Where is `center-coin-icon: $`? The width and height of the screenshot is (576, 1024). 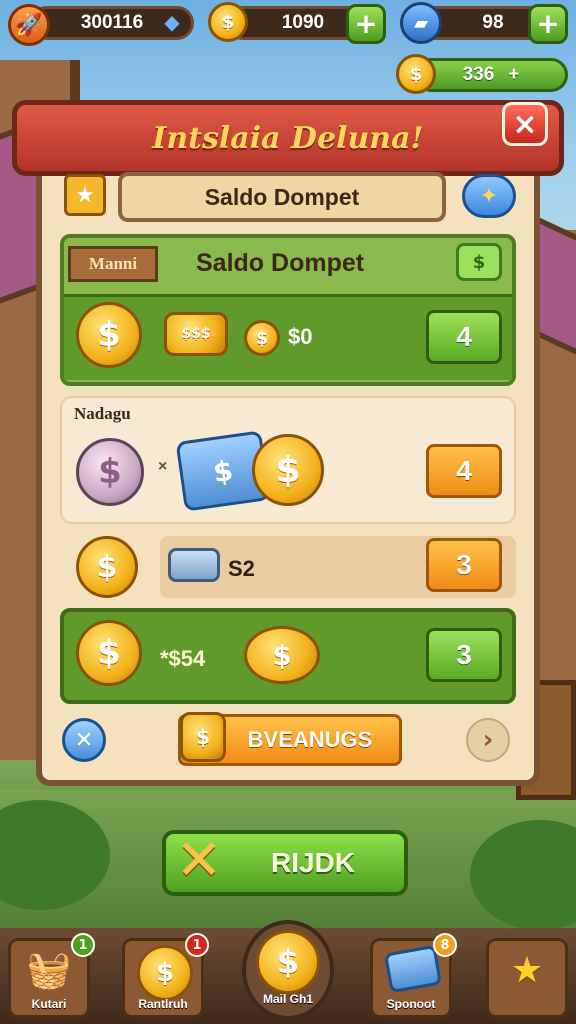
center-coin-icon: $ is located at coordinates (288, 962).